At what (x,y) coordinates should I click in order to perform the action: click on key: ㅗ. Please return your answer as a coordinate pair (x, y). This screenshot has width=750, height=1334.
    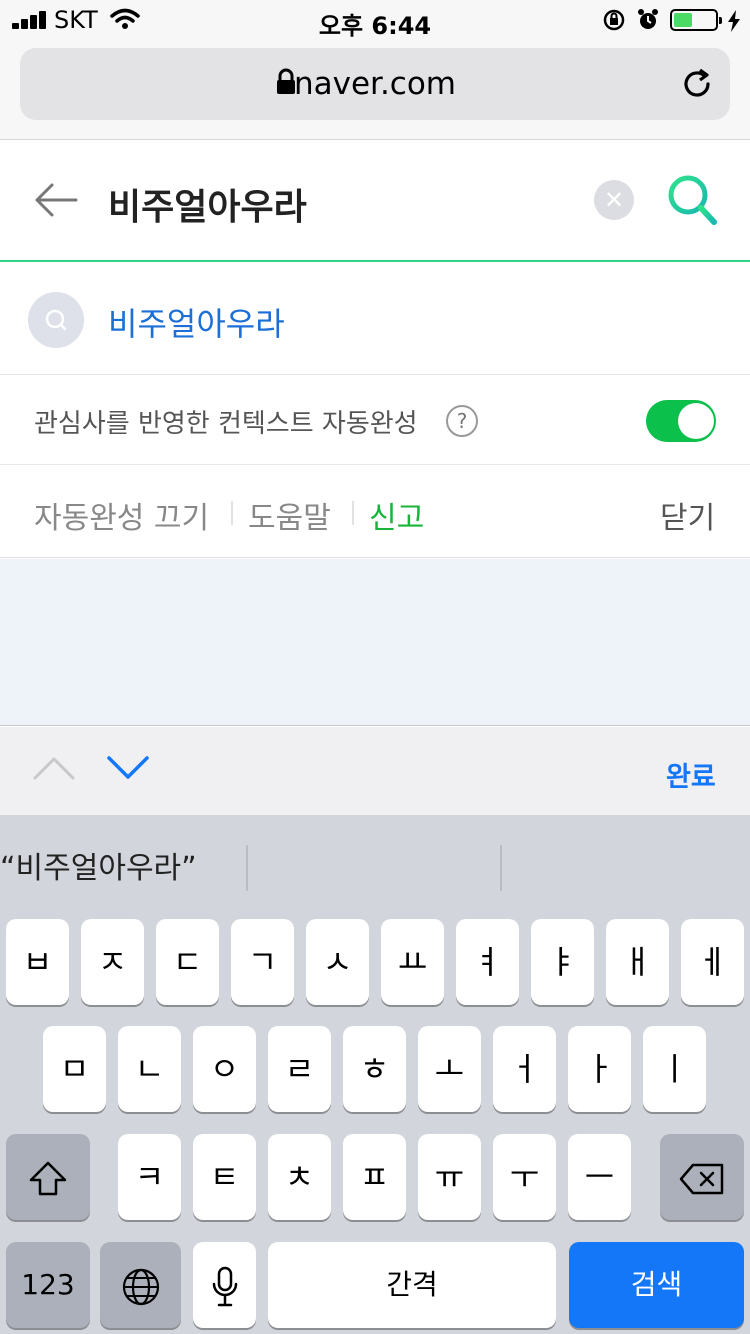
    Looking at the image, I should click on (449, 1069).